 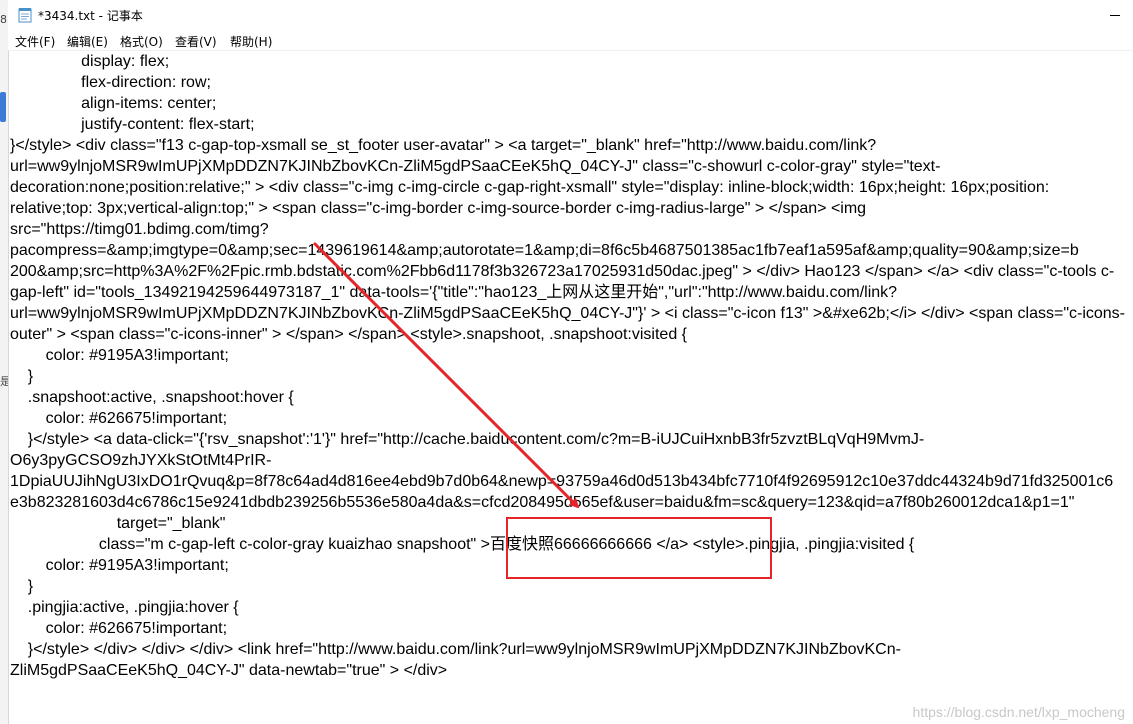 I want to click on watermark: https://blog.csdn.net/lxp_mocheng, so click(x=1018, y=712).